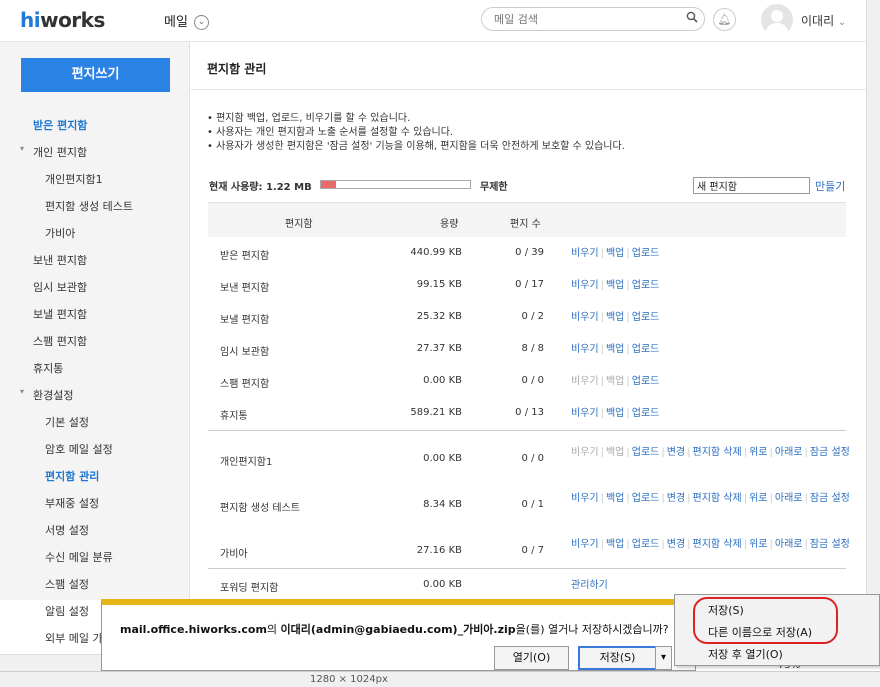 The height and width of the screenshot is (687, 880). I want to click on bell-icon: 🔔︎, so click(724, 19).